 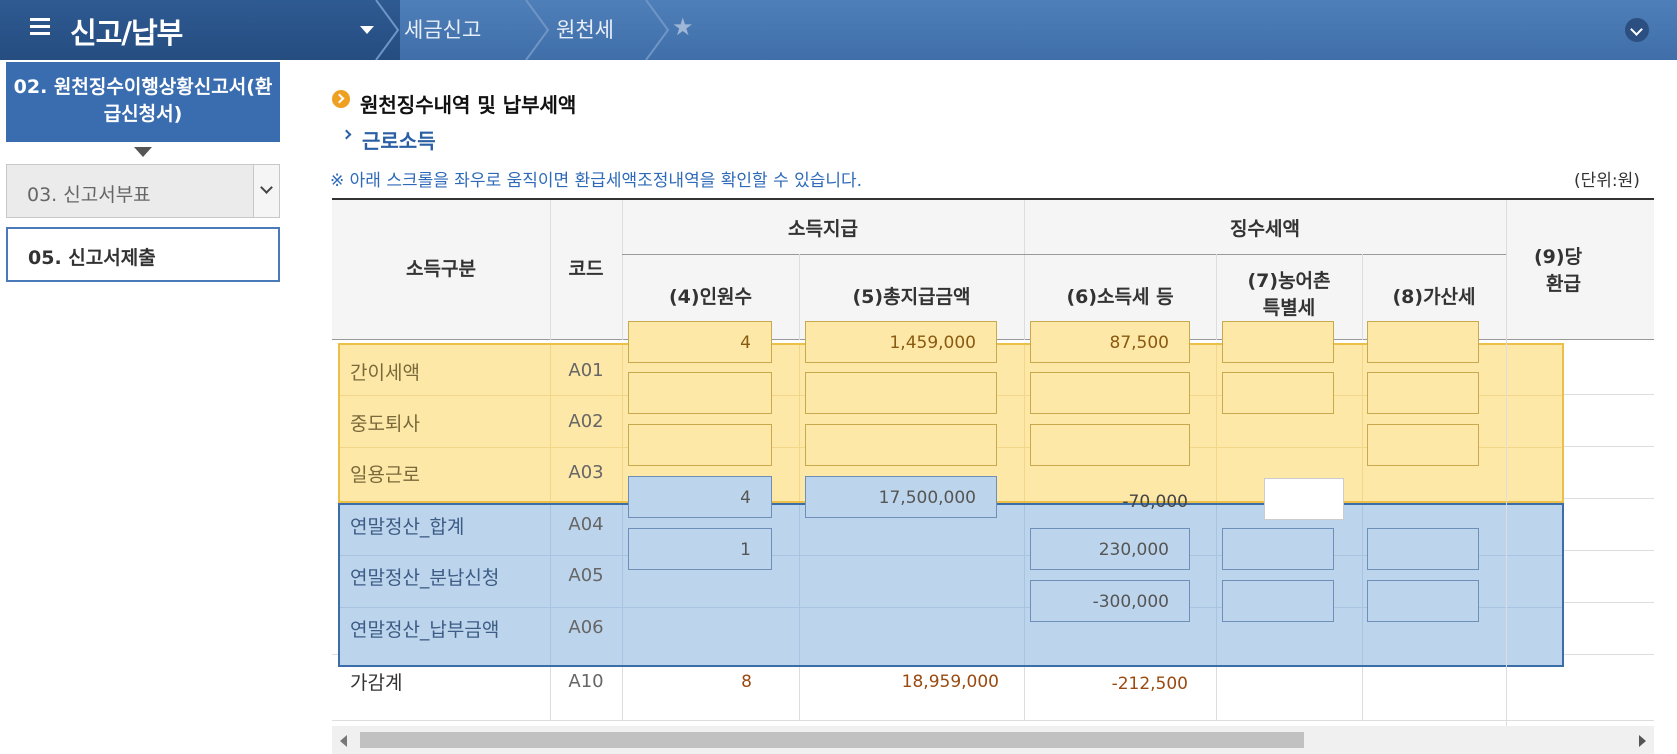 What do you see at coordinates (586, 269) in the screenshot?
I see `header-code: 코드` at bounding box center [586, 269].